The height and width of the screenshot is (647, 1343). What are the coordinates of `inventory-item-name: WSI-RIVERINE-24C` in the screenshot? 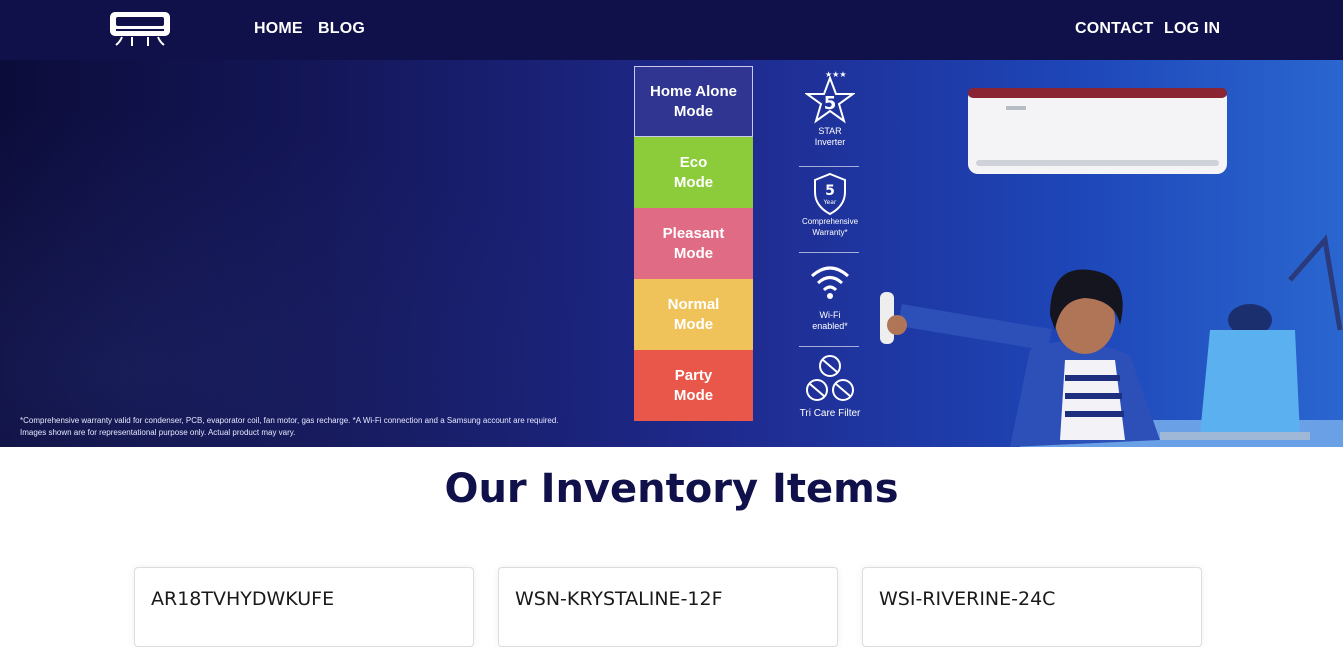 It's located at (967, 599).